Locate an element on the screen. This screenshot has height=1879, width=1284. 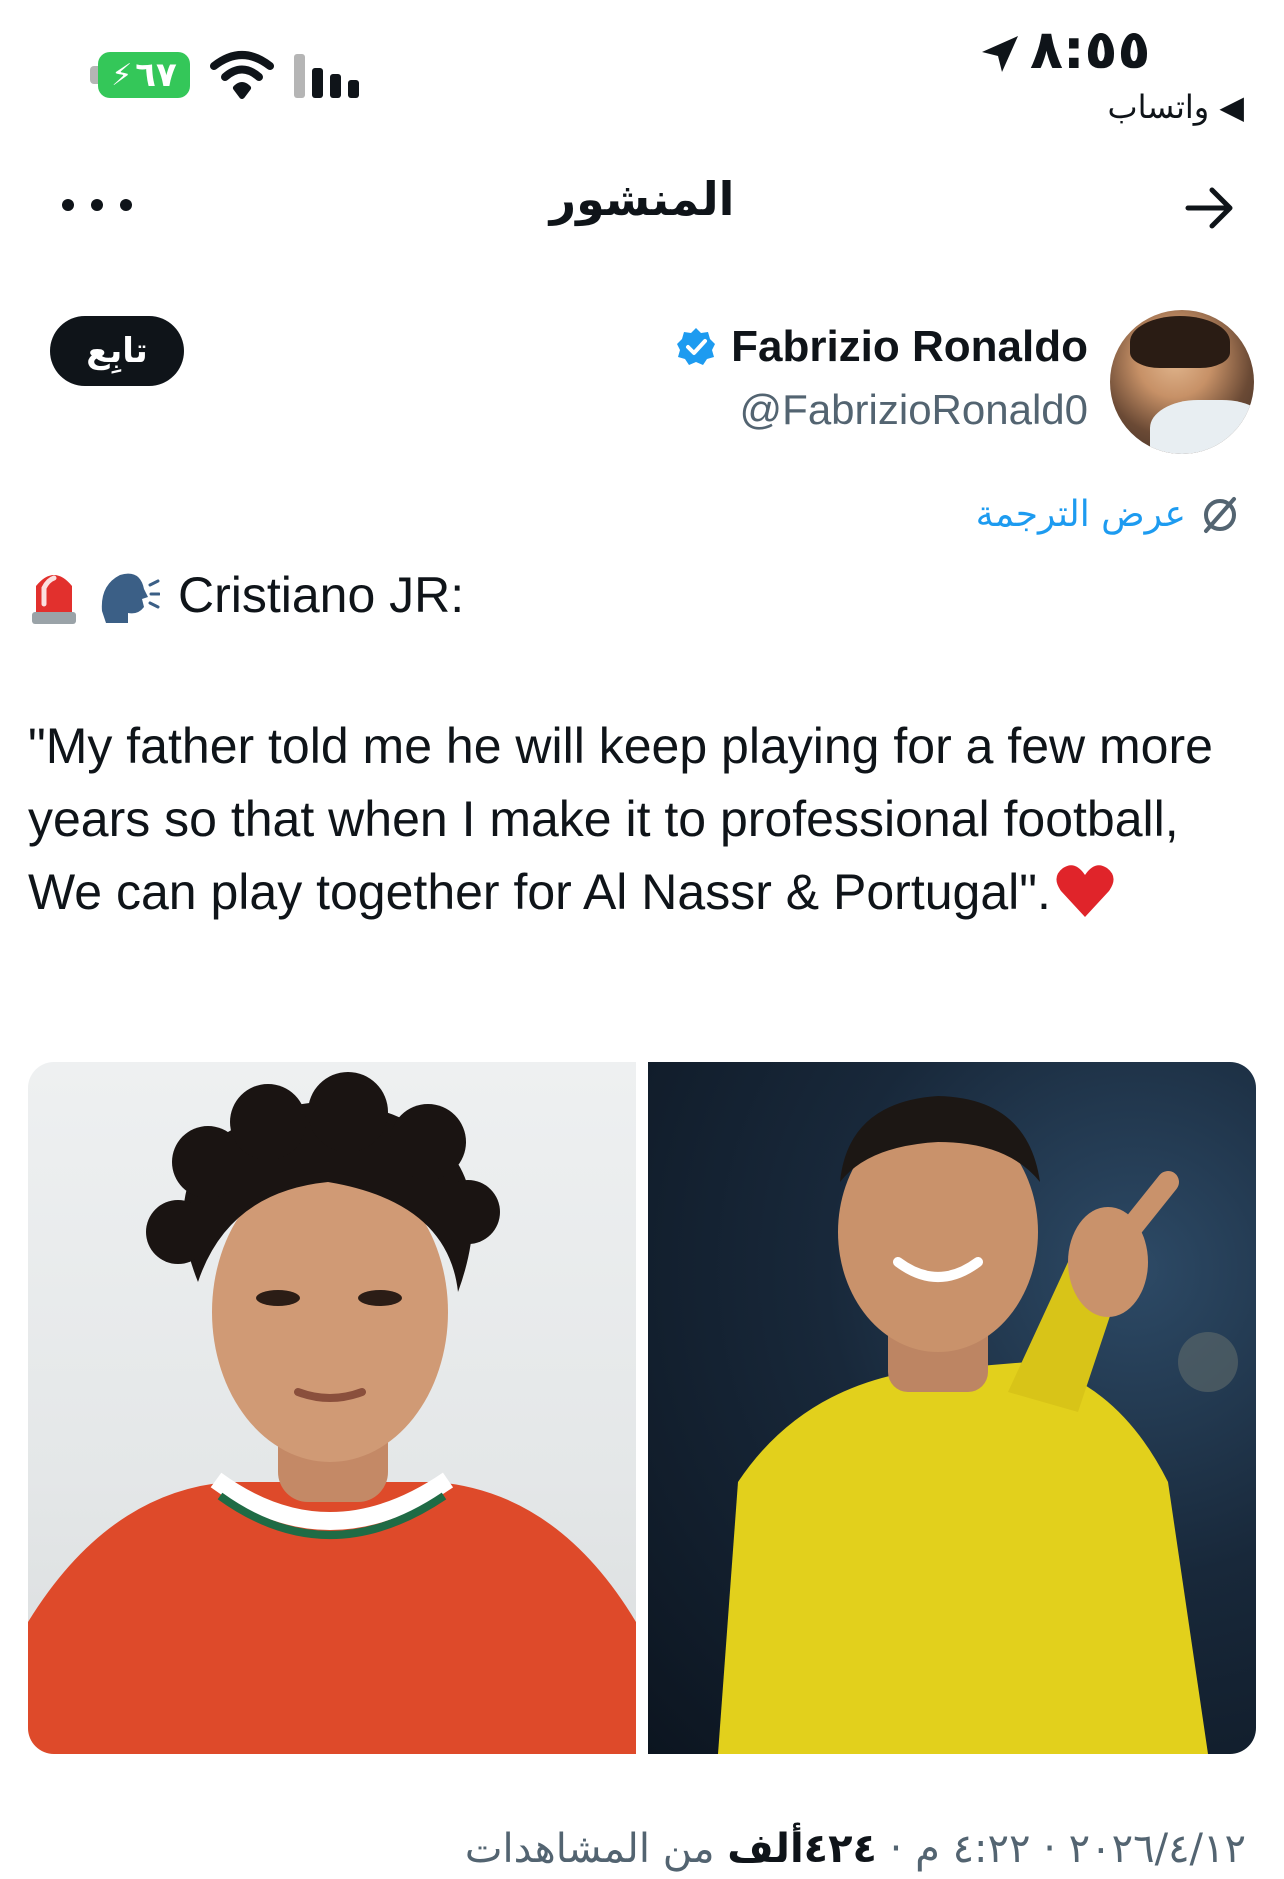
tweet-date: ٢٠٢٦/٤/١٢ is located at coordinates (1157, 1849).